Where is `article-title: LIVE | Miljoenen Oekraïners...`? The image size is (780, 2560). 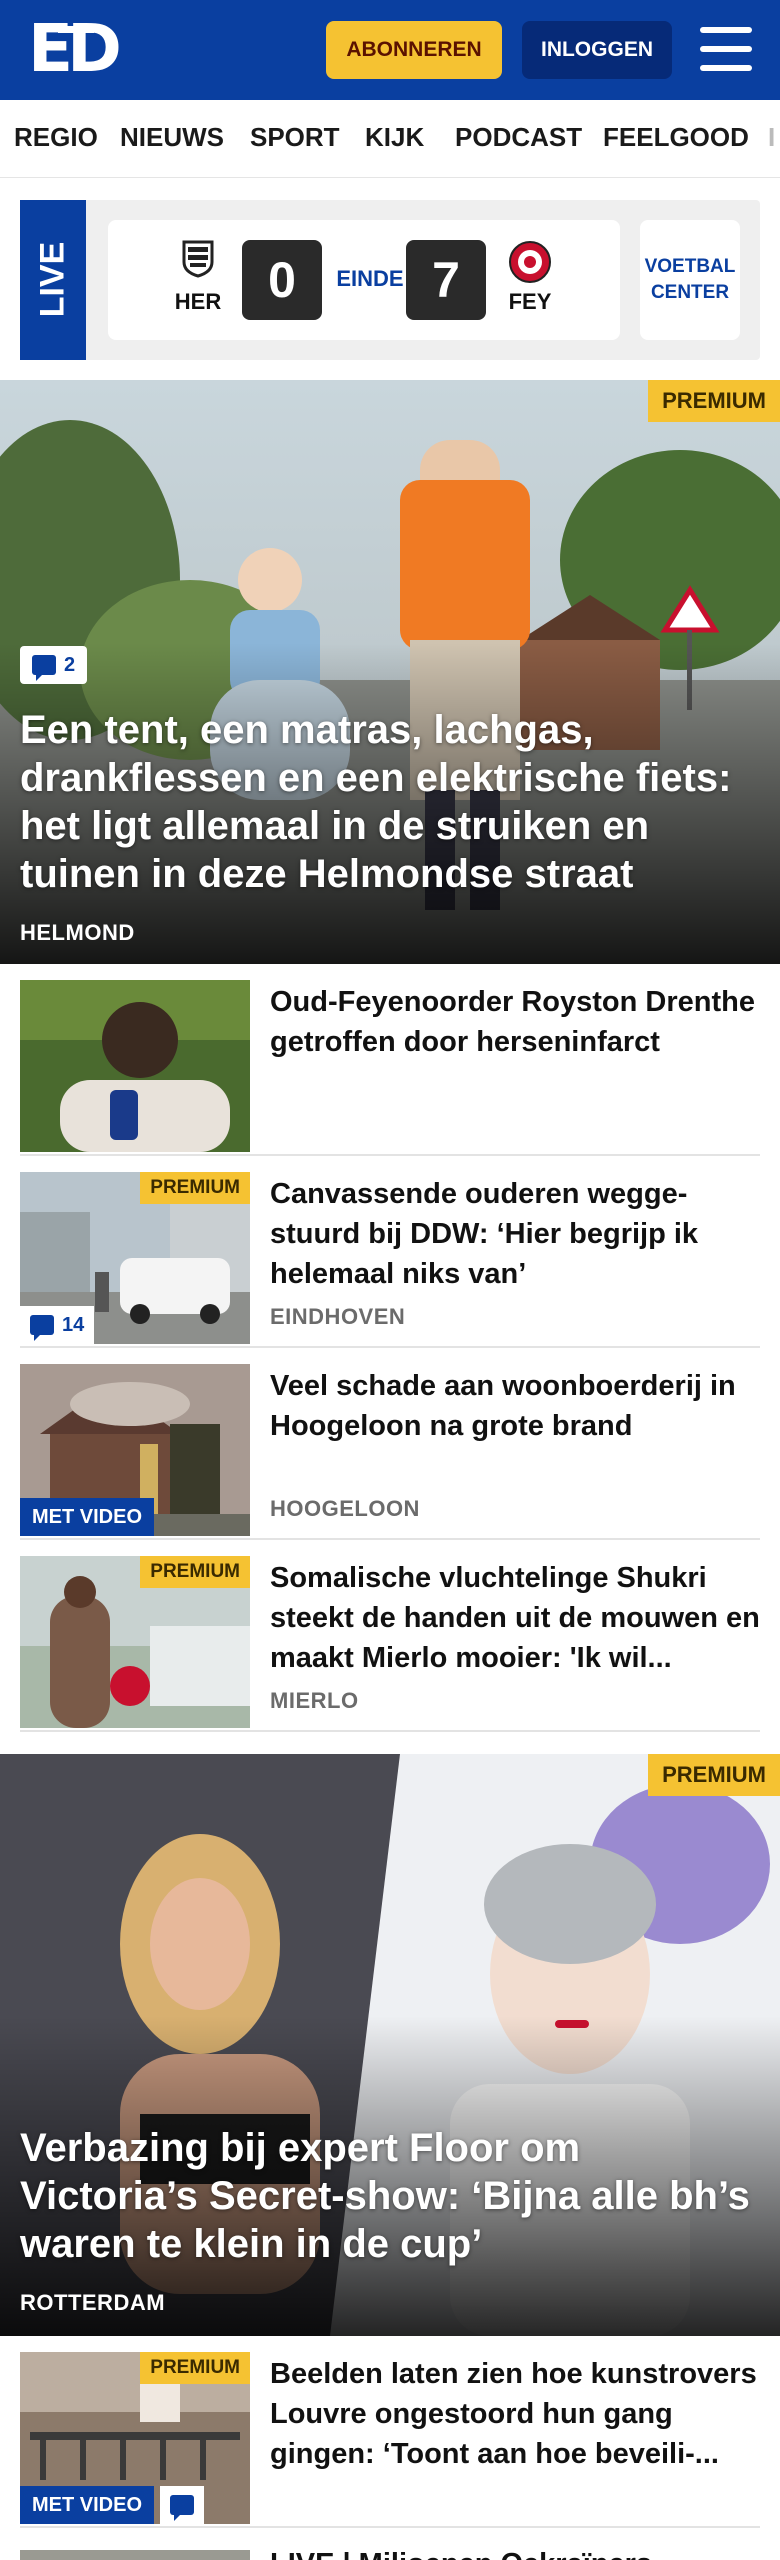 article-title: LIVE | Miljoenen Oekraïners... is located at coordinates (515, 2552).